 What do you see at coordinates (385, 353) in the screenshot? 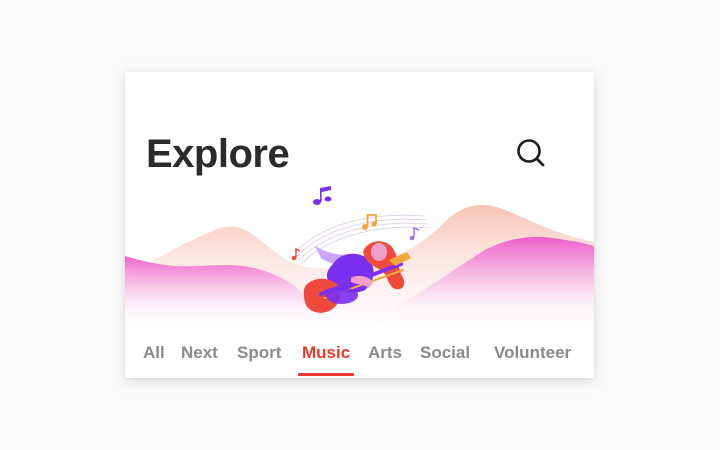
I see `tab-arts: Arts` at bounding box center [385, 353].